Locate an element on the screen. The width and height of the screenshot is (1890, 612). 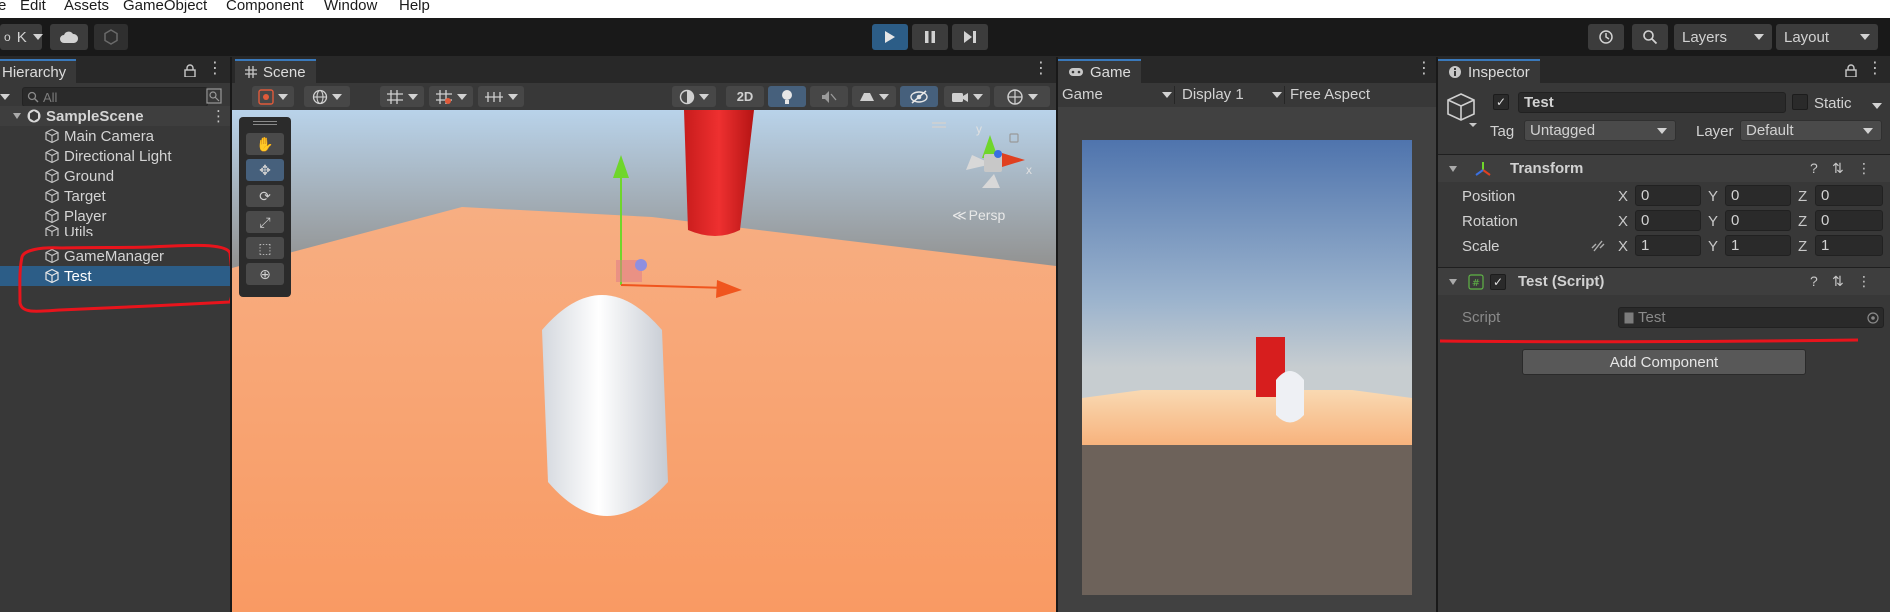
tab-scene: Scene is located at coordinates (275, 71).